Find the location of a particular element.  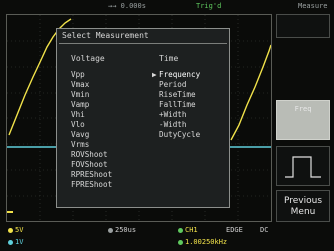

ch2-indicator-icon is located at coordinates (10, 242).